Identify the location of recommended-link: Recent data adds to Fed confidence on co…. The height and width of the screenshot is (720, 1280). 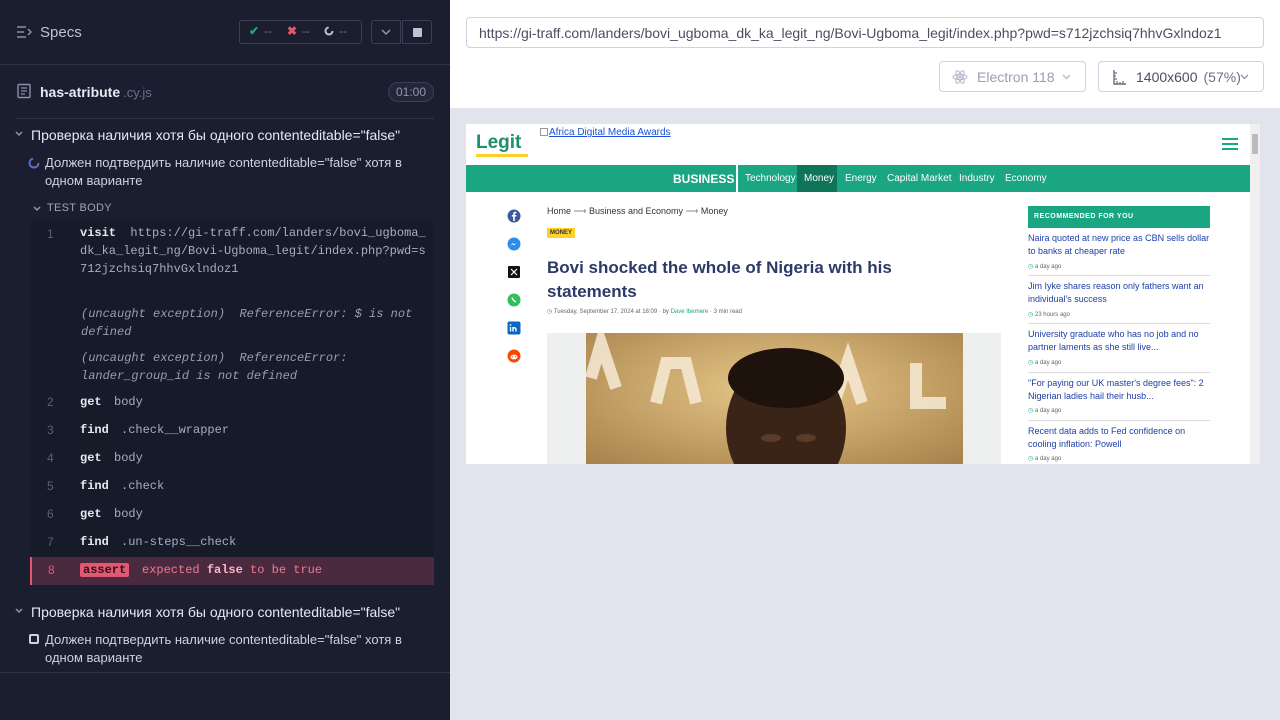
(1119, 438).